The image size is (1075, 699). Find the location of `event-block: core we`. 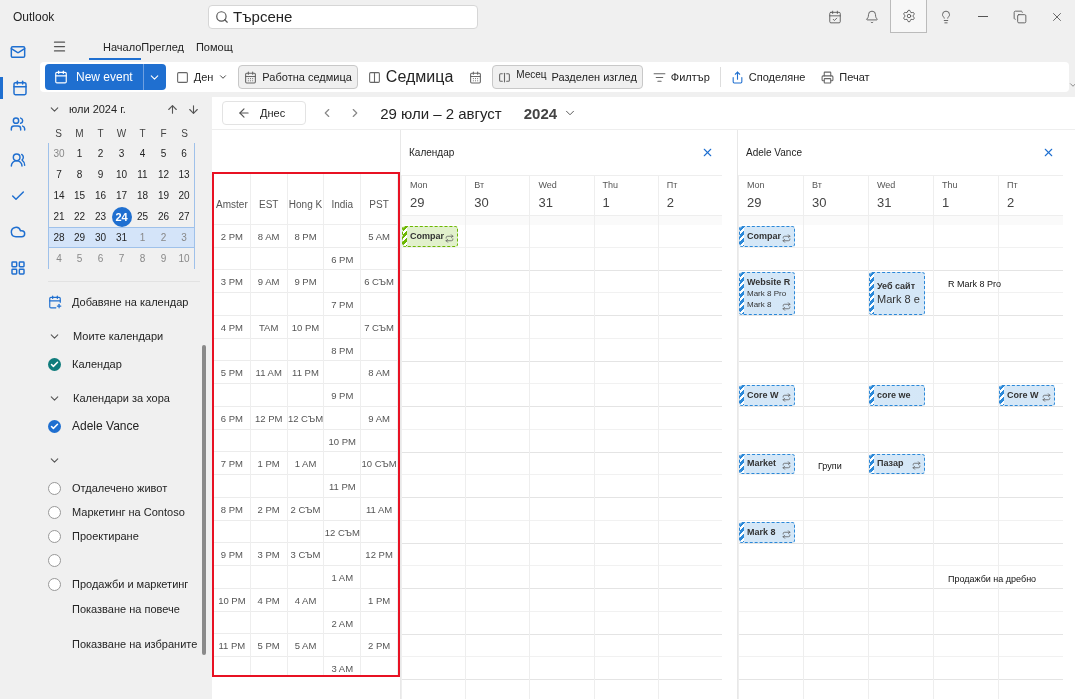

event-block: core we is located at coordinates (897, 395).